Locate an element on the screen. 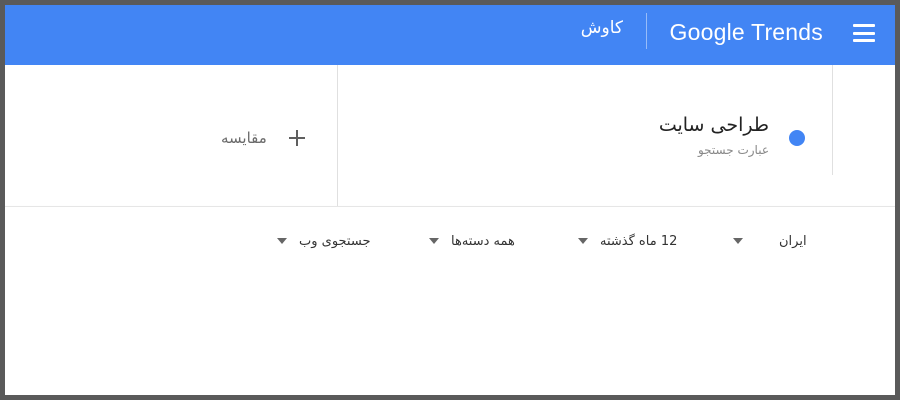 The image size is (900, 400). app-header: Google Trends کاوش is located at coordinates (450, 35).